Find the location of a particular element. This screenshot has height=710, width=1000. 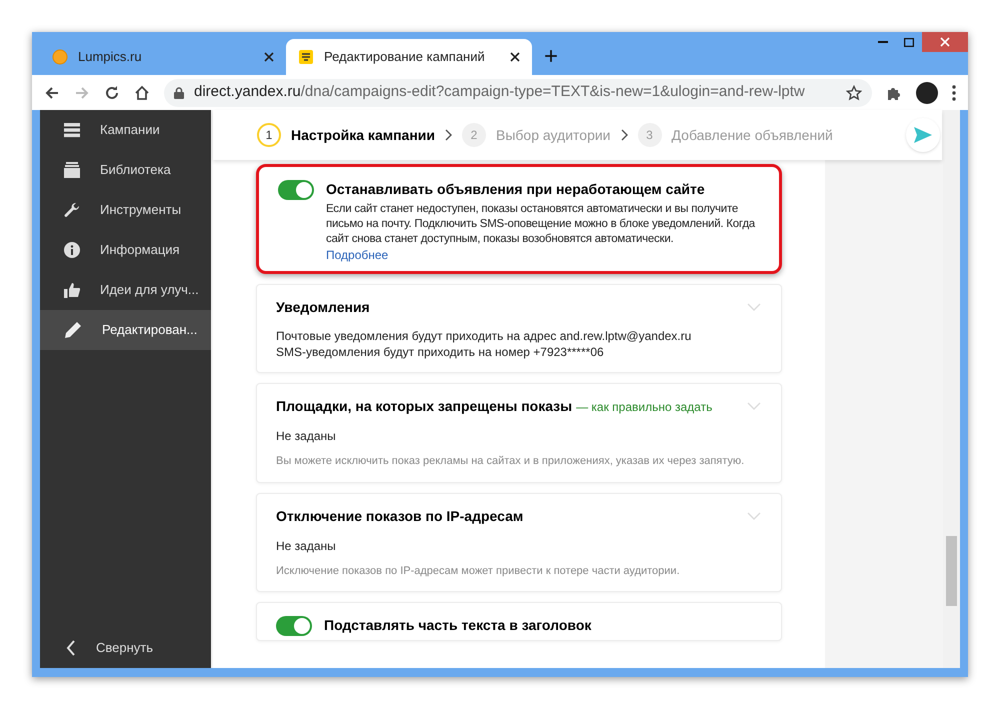

step: 1 Настройка кампании is located at coordinates (346, 135).